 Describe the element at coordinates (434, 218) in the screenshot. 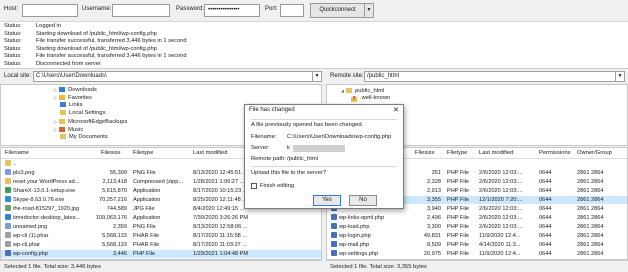

I see `cell-size: 2,496` at that location.